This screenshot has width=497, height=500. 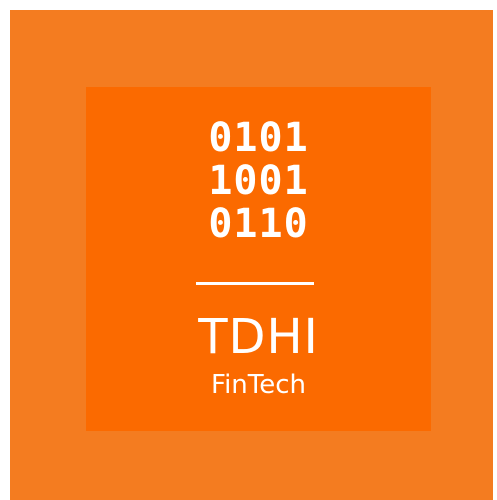 What do you see at coordinates (258, 337) in the screenshot?
I see `logo-title: TDHI` at bounding box center [258, 337].